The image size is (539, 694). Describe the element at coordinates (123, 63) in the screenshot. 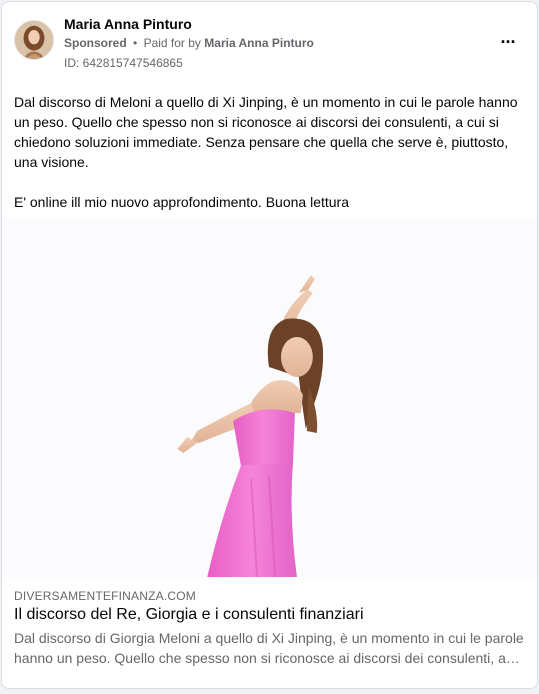

I see `ad-id: ID: 642815747546865` at that location.